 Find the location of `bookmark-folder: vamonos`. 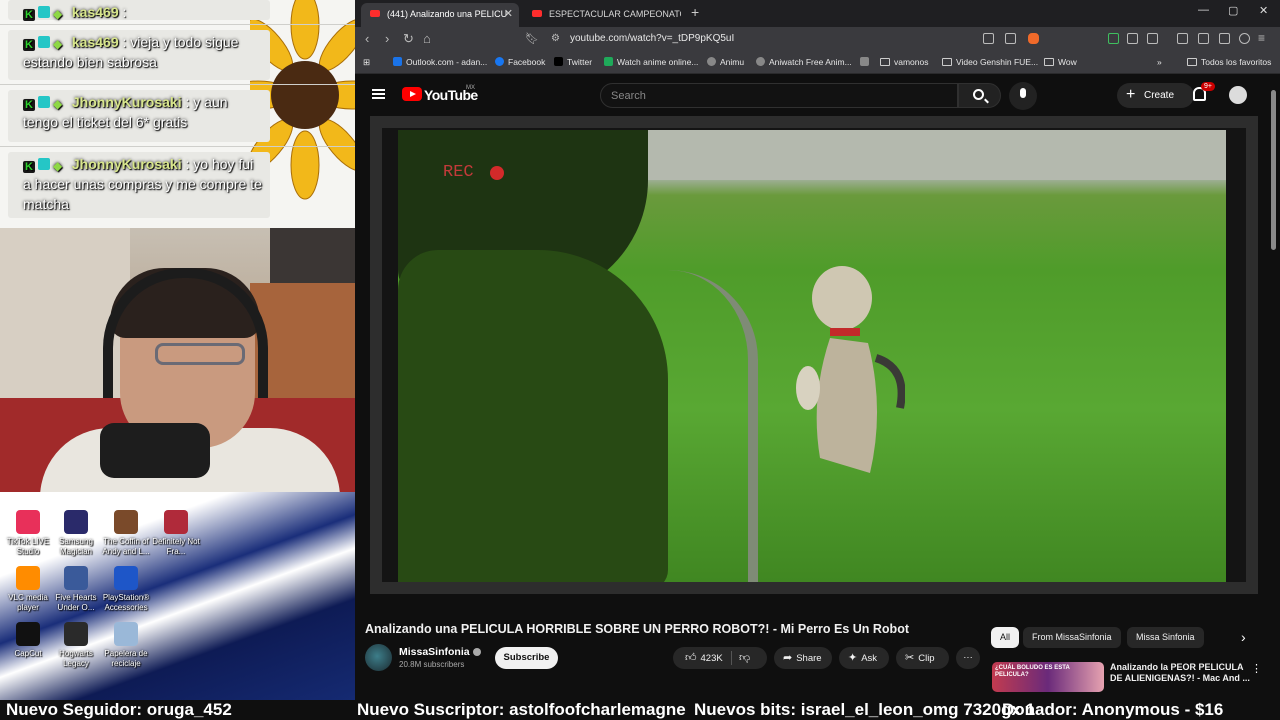

bookmark-folder: vamonos is located at coordinates (904, 62).